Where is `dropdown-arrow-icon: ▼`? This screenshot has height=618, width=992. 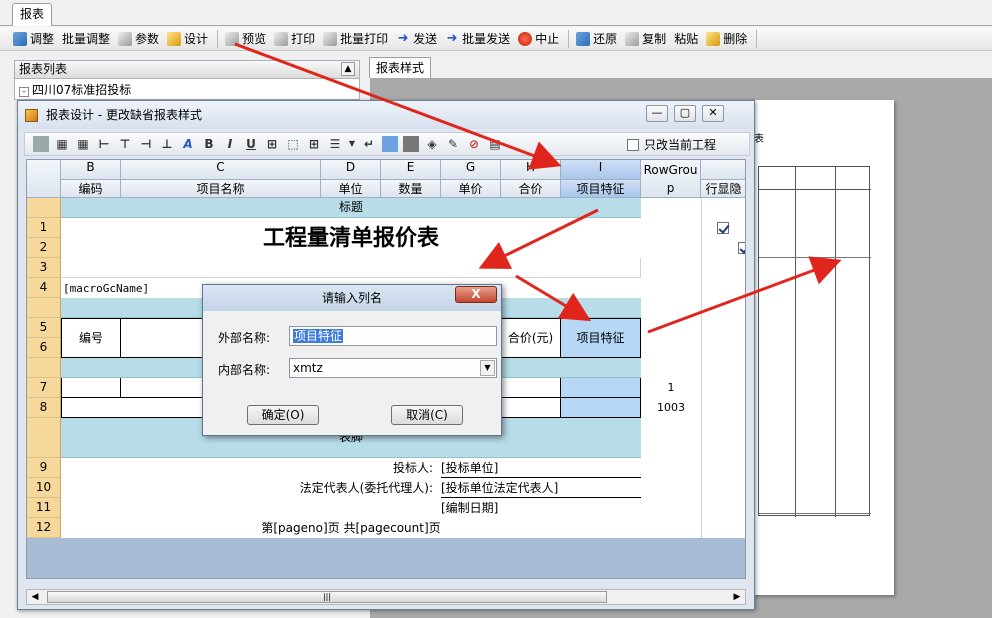
dropdown-arrow-icon: ▼ is located at coordinates (352, 144).